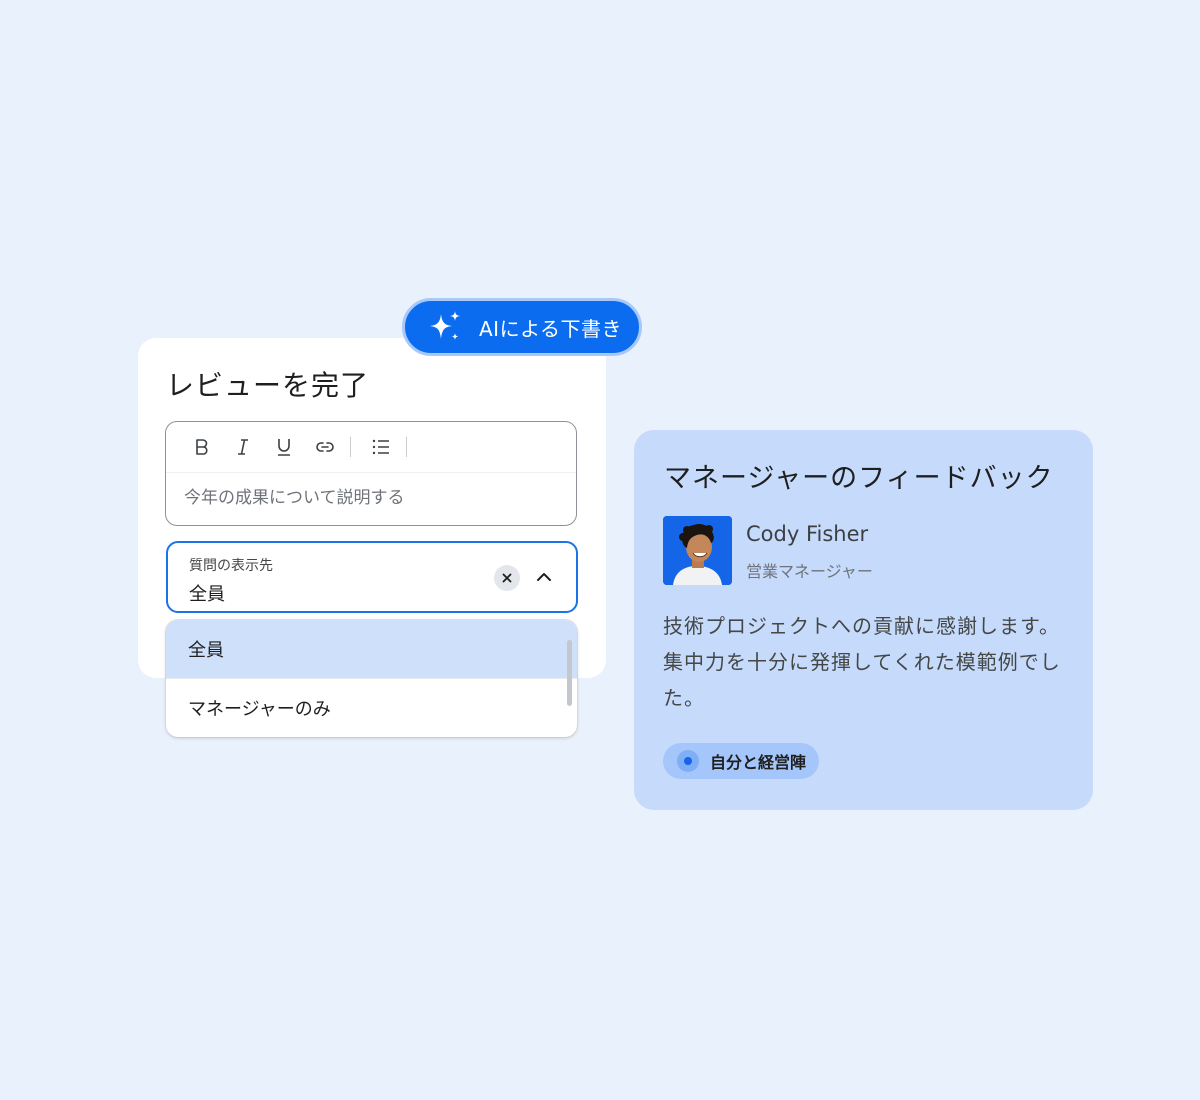  I want to click on feedback-title: マネージャーのフィードバック, so click(859, 478).